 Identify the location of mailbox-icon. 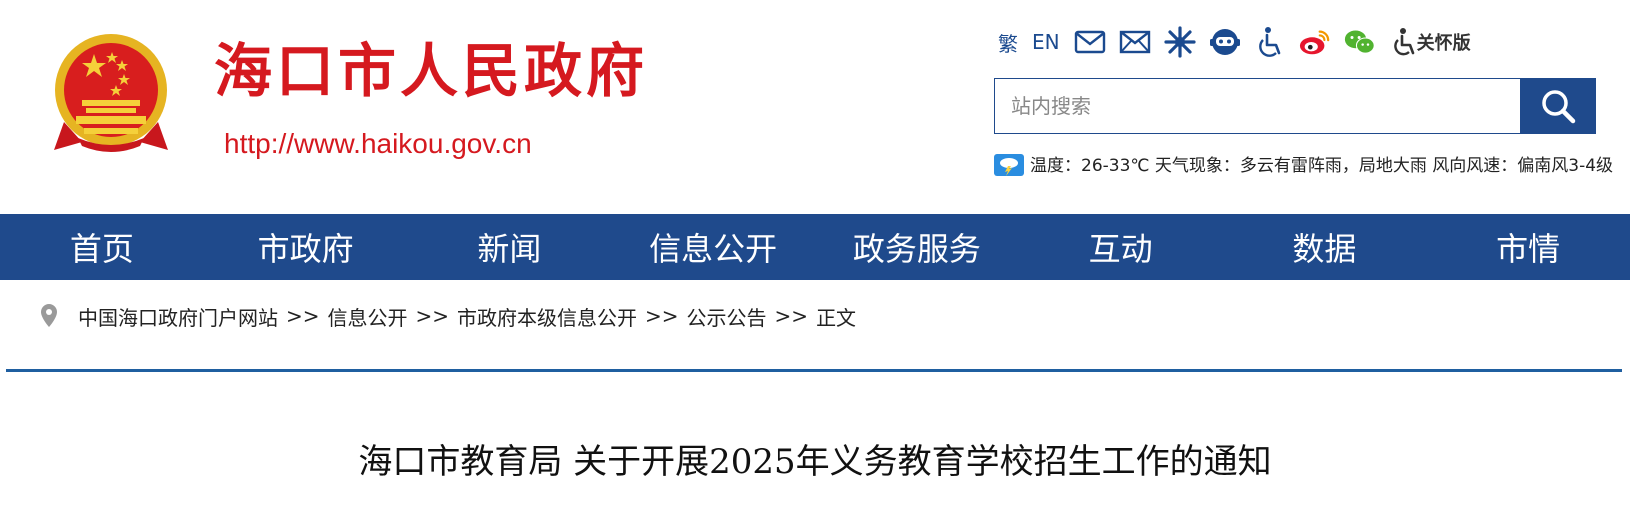
(1135, 42).